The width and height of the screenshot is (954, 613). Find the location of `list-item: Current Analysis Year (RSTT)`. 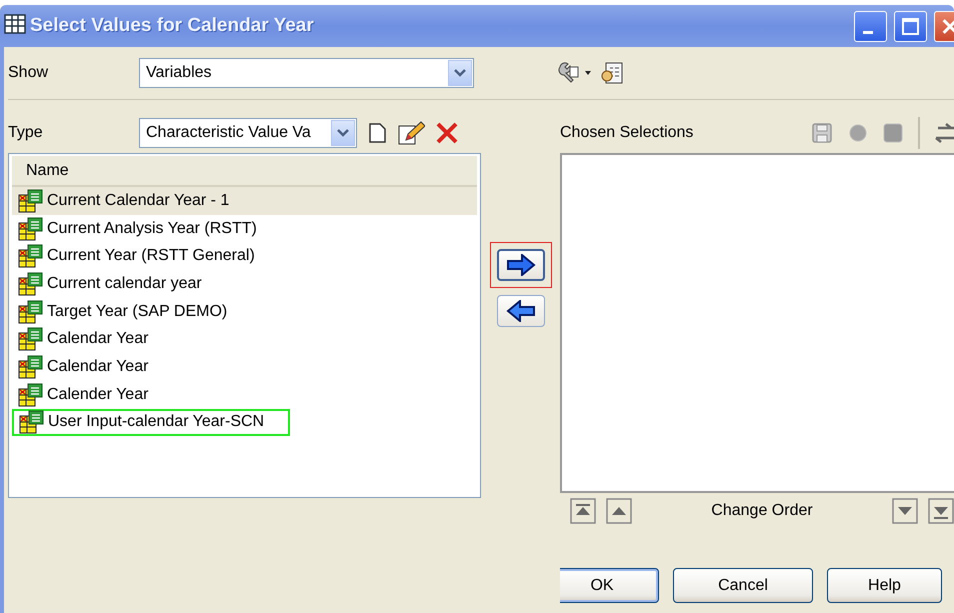

list-item: Current Analysis Year (RSTT) is located at coordinates (135, 228).